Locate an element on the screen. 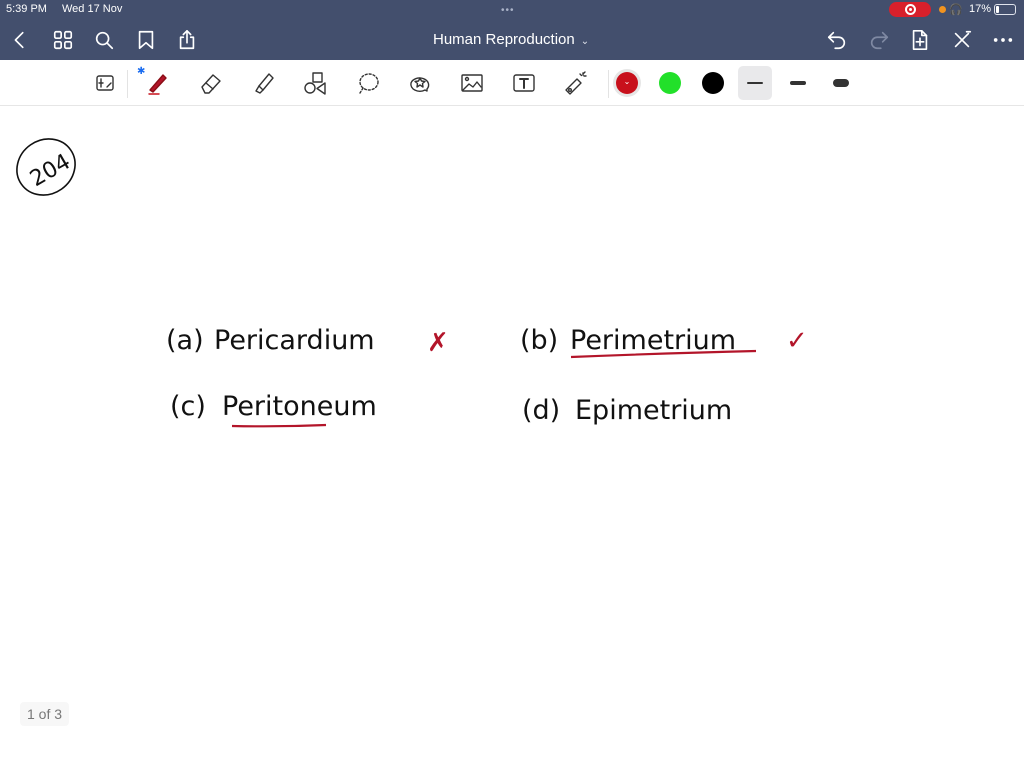  pen-icon is located at coordinates (157, 84).